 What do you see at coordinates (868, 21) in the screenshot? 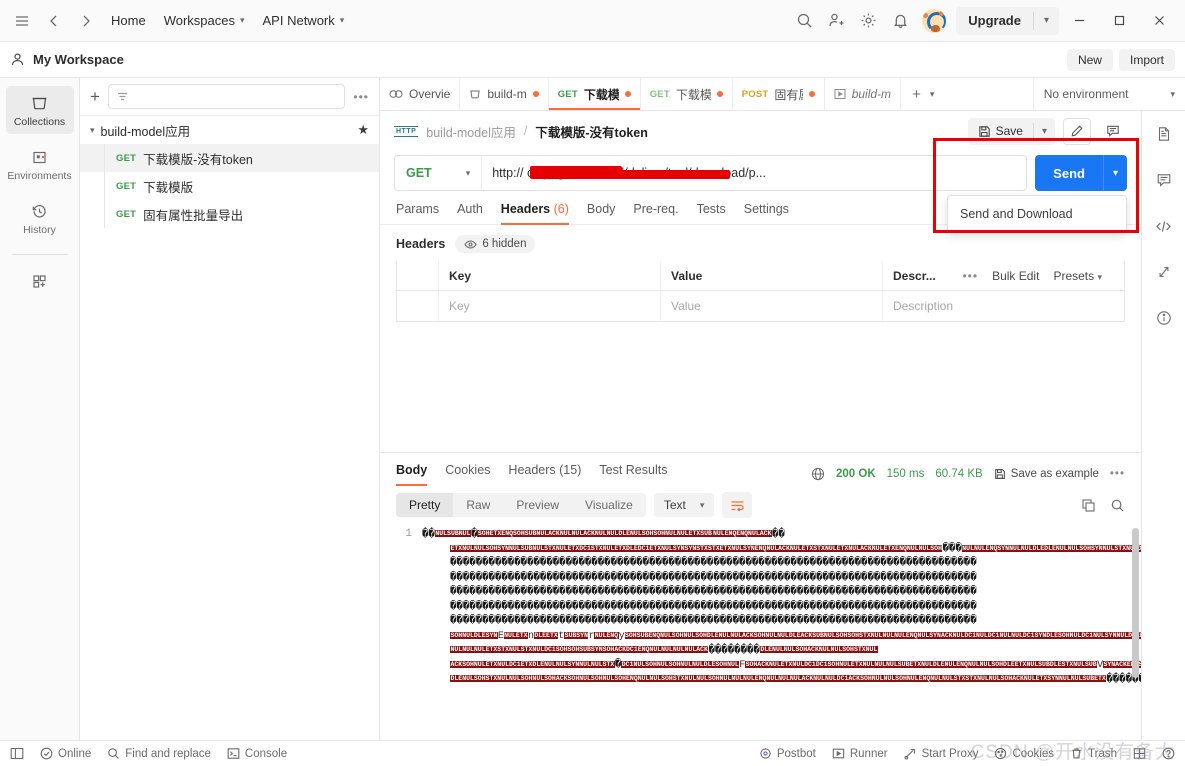
I see `gear-icon` at bounding box center [868, 21].